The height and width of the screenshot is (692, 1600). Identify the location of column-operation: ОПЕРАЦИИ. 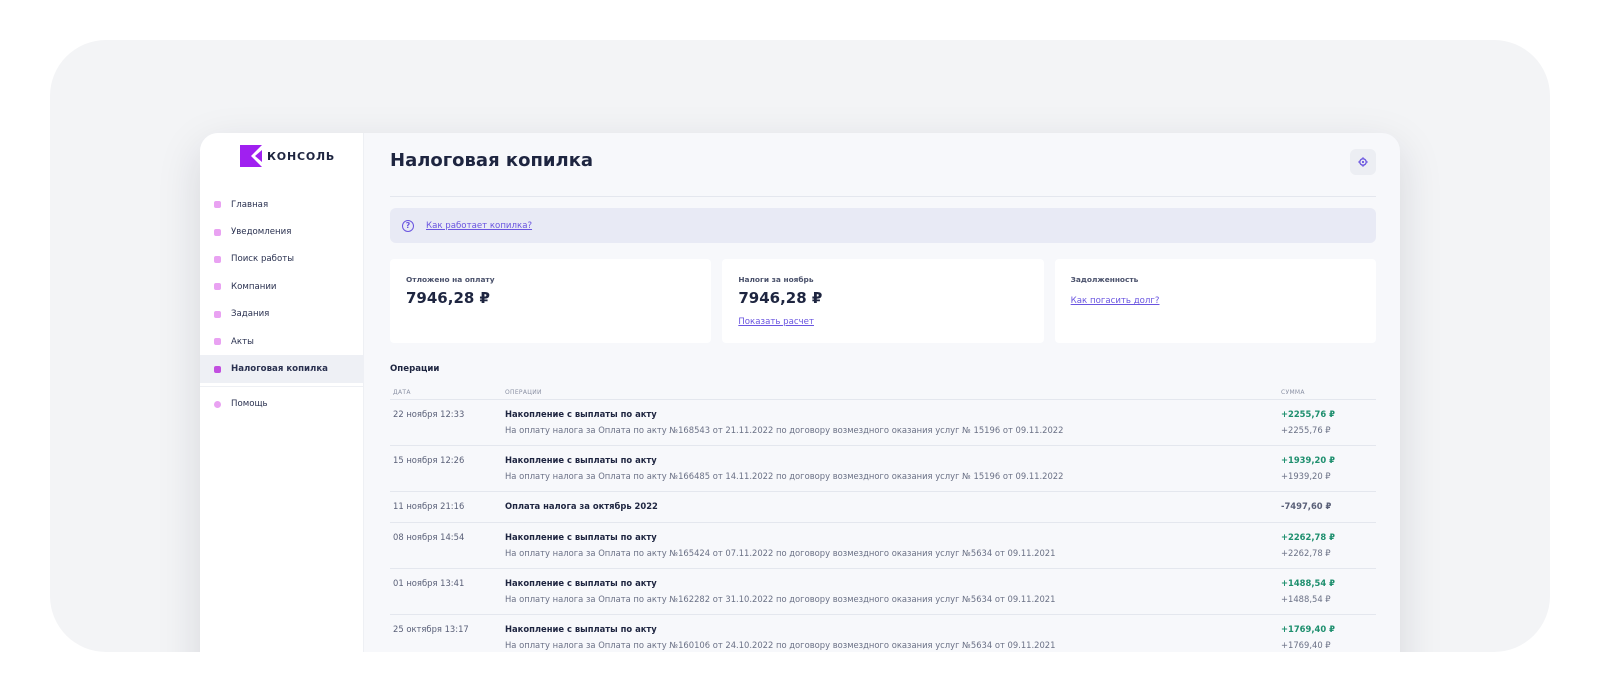
(523, 392).